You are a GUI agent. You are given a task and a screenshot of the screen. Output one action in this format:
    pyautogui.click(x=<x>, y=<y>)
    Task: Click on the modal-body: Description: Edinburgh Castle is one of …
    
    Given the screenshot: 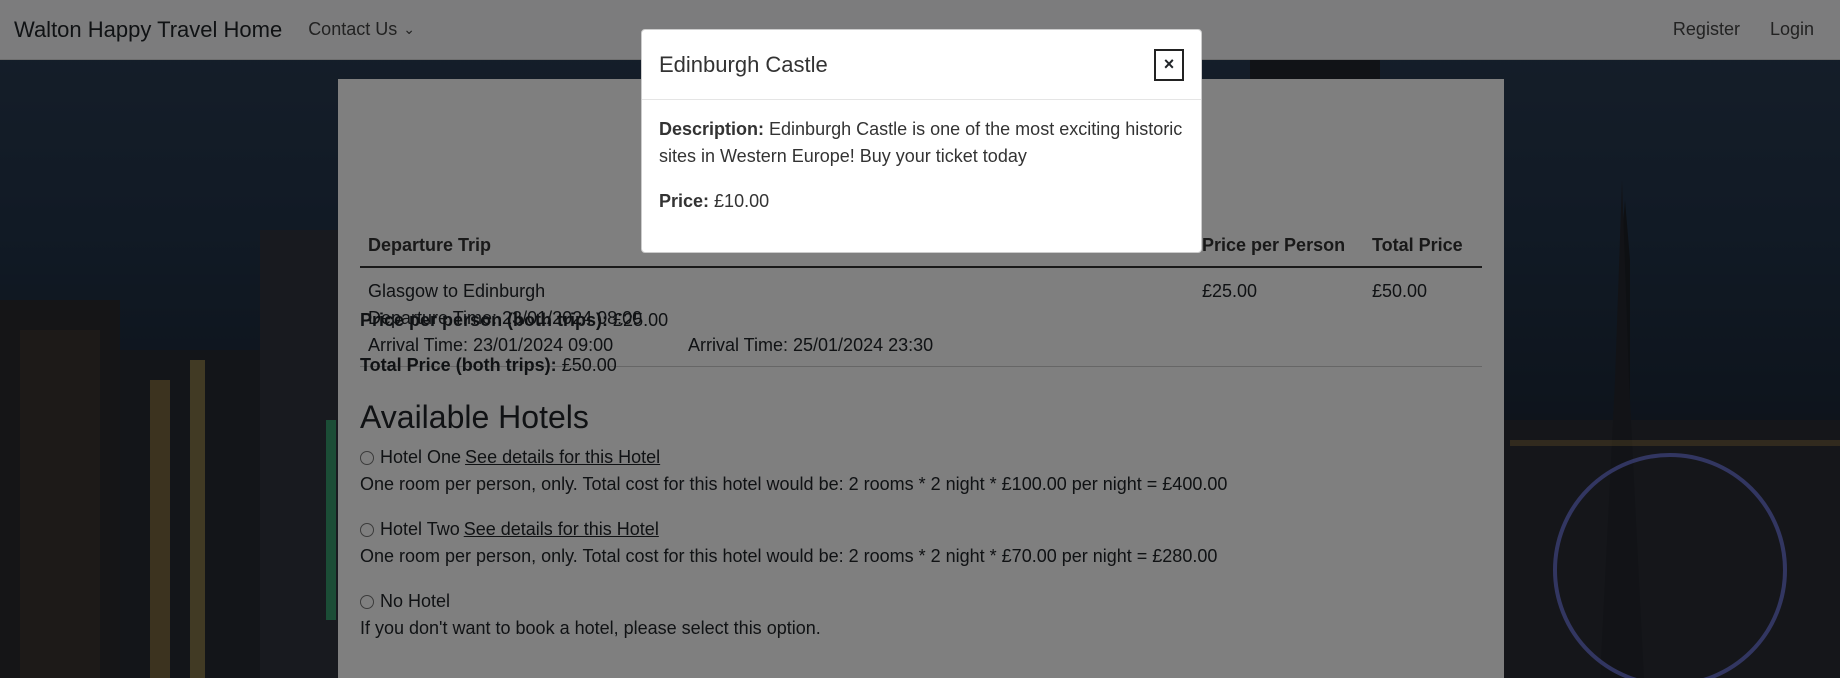 What is the action you would take?
    pyautogui.click(x=921, y=174)
    